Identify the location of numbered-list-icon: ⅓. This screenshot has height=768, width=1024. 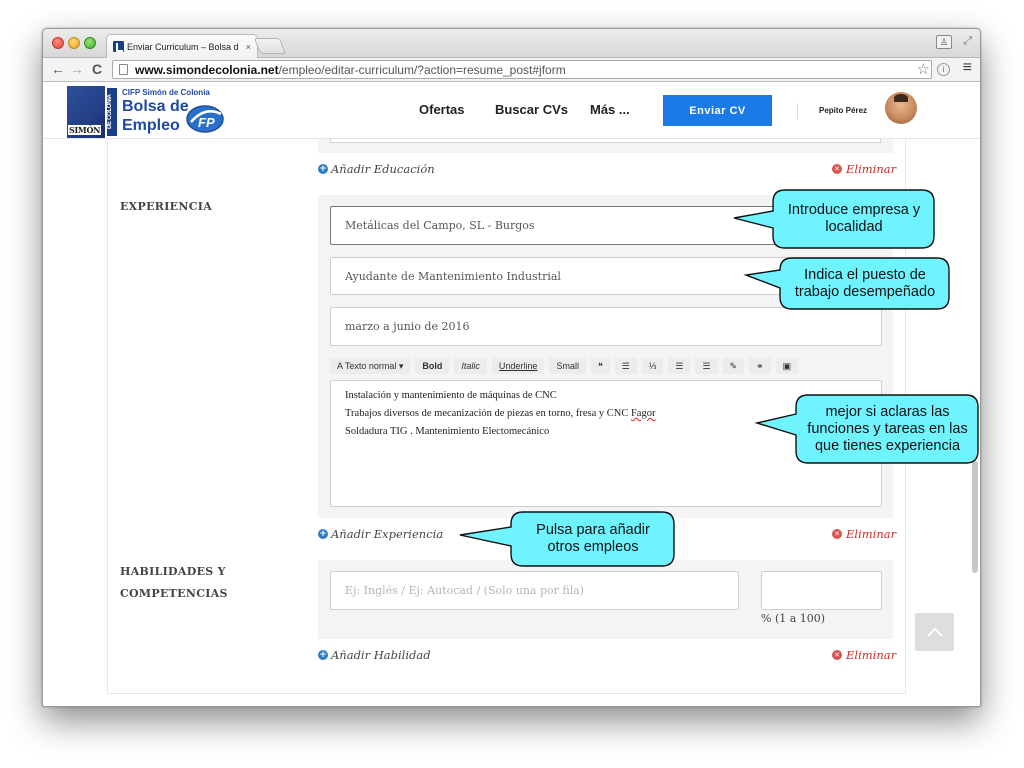
(652, 366).